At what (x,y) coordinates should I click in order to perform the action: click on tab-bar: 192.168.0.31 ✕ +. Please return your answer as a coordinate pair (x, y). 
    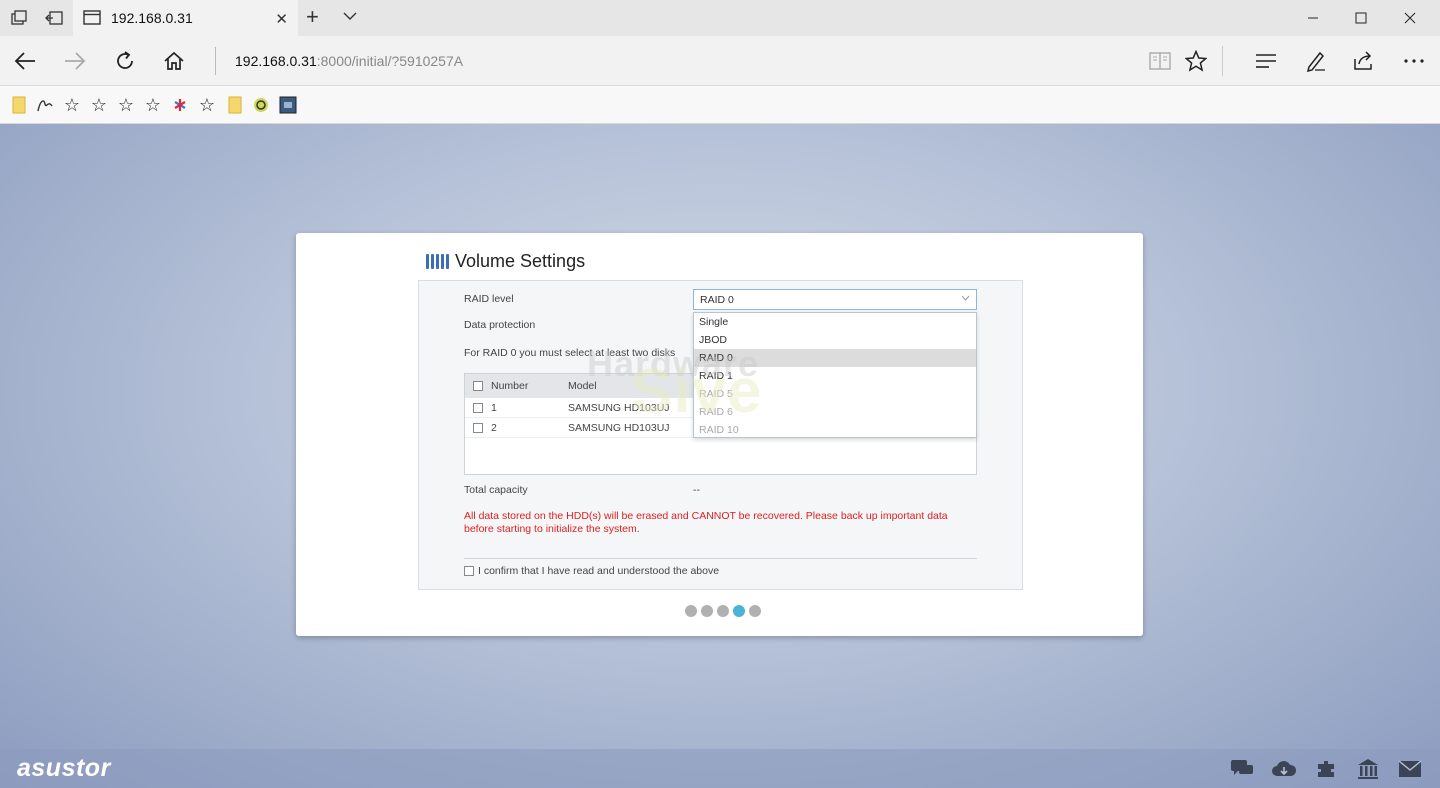
    Looking at the image, I should click on (720, 18).